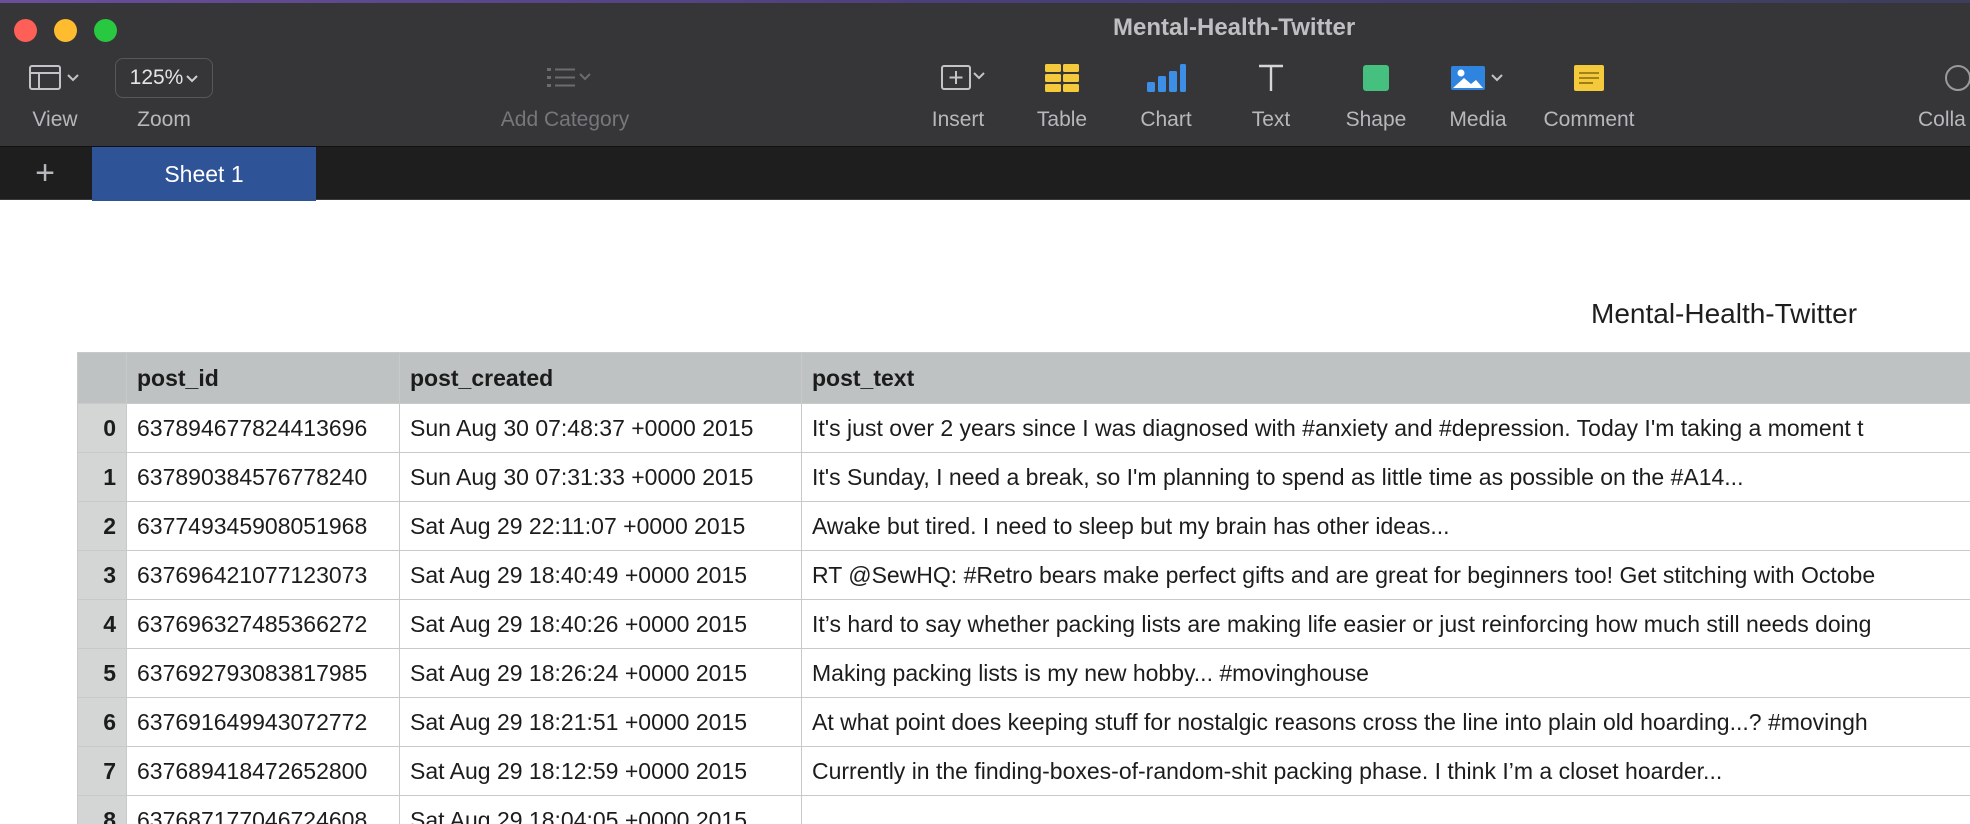 The width and height of the screenshot is (1970, 824). What do you see at coordinates (600, 771) in the screenshot?
I see `post-created-cell: Sat Aug 29 18:12:59 +0000 2015` at bounding box center [600, 771].